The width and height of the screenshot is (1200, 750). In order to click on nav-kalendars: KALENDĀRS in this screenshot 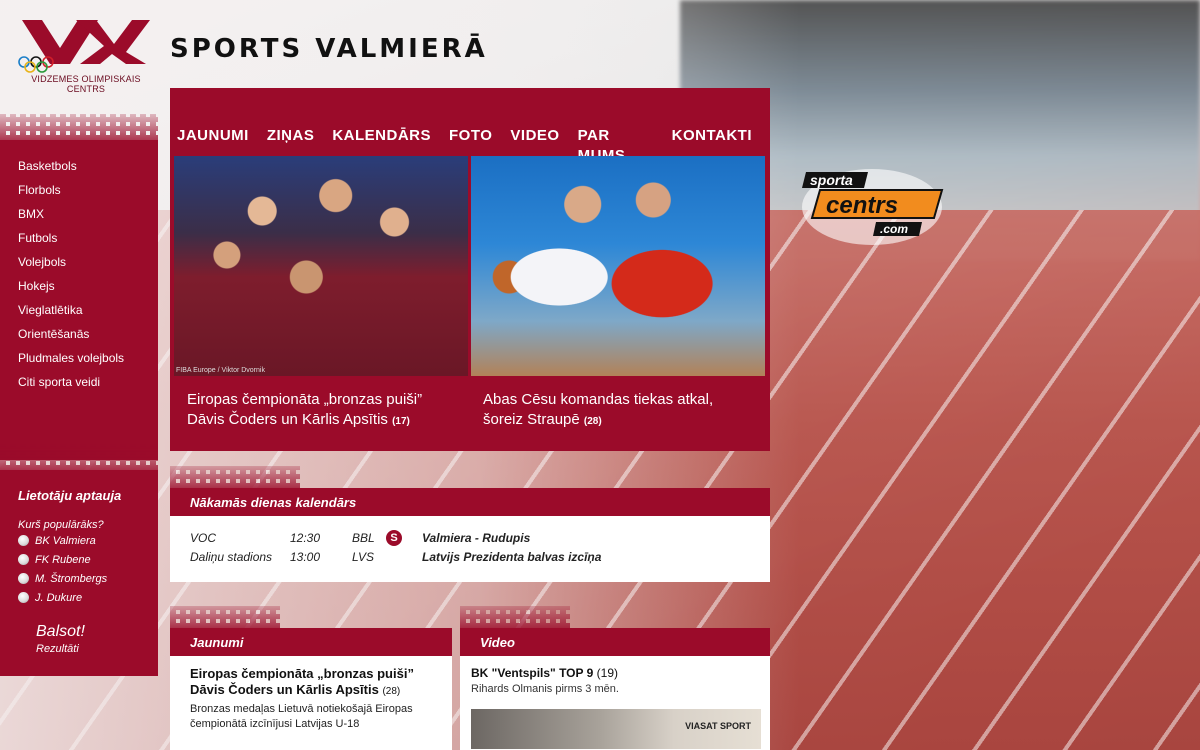, I will do `click(381, 141)`.